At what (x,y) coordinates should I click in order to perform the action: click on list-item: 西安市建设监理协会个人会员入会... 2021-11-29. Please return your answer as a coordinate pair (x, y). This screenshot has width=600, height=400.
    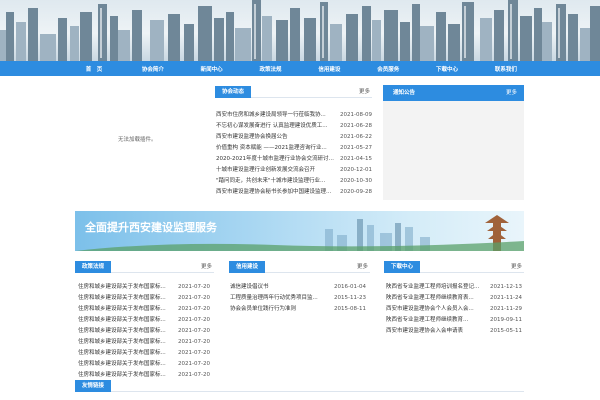
    Looking at the image, I should click on (454, 309).